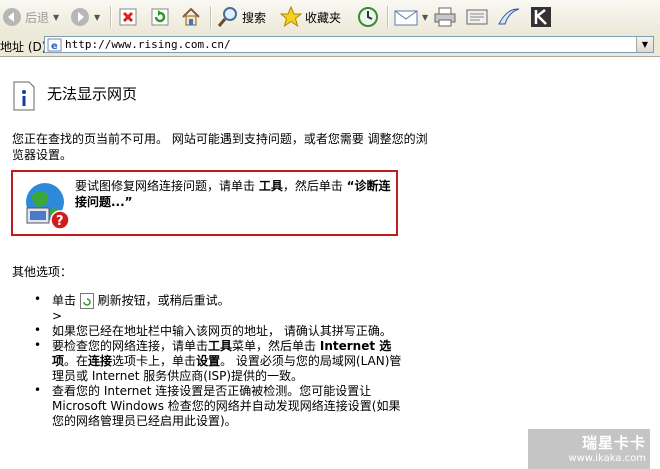 The height and width of the screenshot is (469, 660). What do you see at coordinates (613, 443) in the screenshot?
I see `watermark-brand: 瑞星卡卡` at bounding box center [613, 443].